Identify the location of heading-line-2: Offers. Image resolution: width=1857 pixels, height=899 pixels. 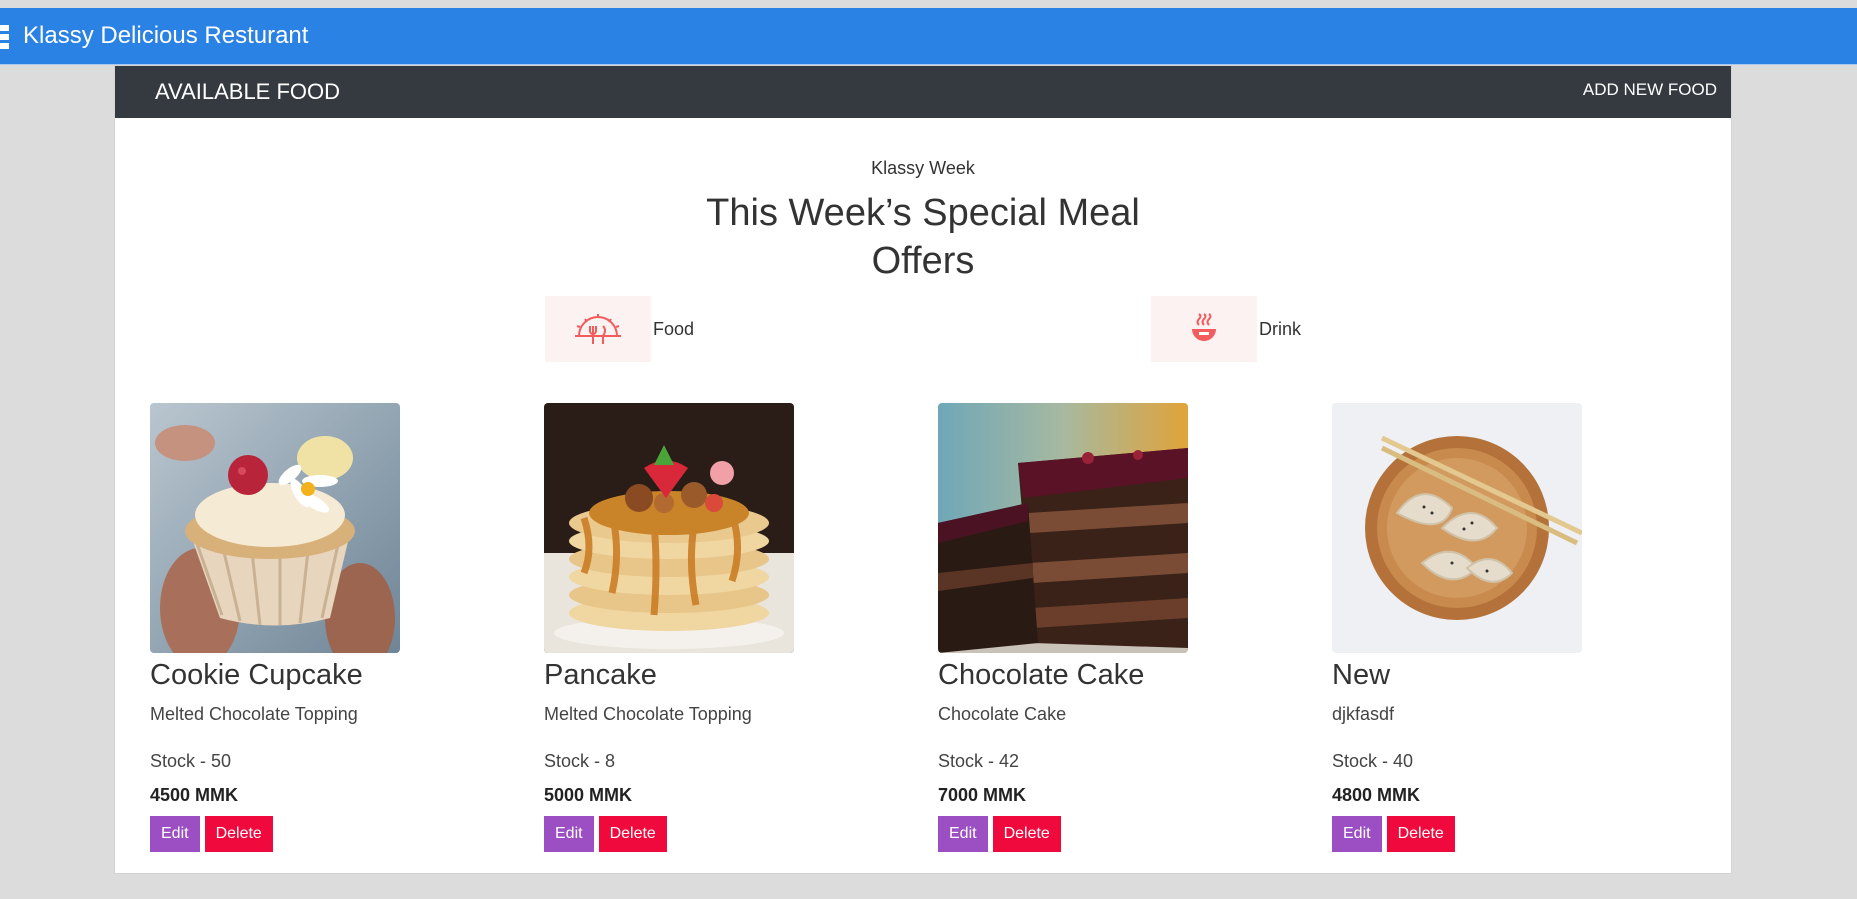
(923, 261).